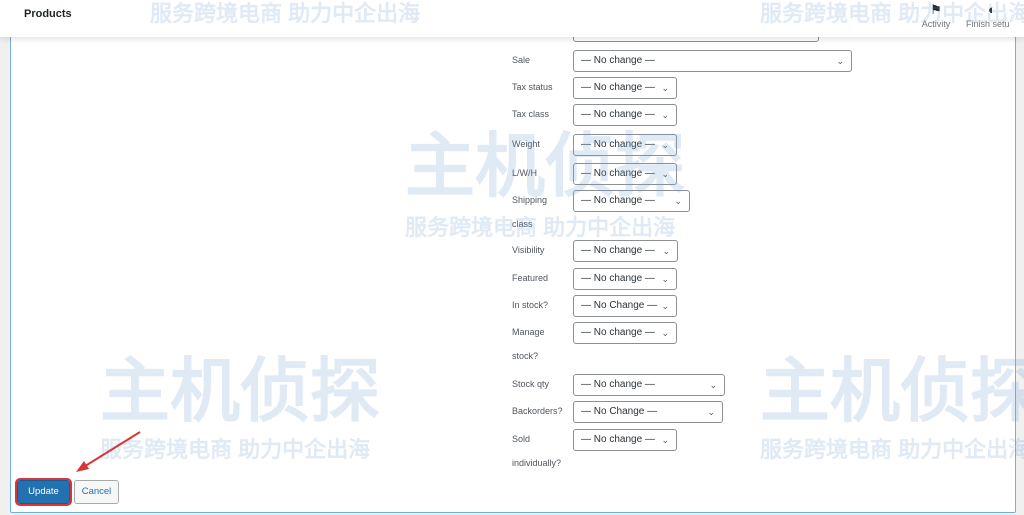 This screenshot has height=515, width=1024. I want to click on label-text: Featured, so click(530, 278).